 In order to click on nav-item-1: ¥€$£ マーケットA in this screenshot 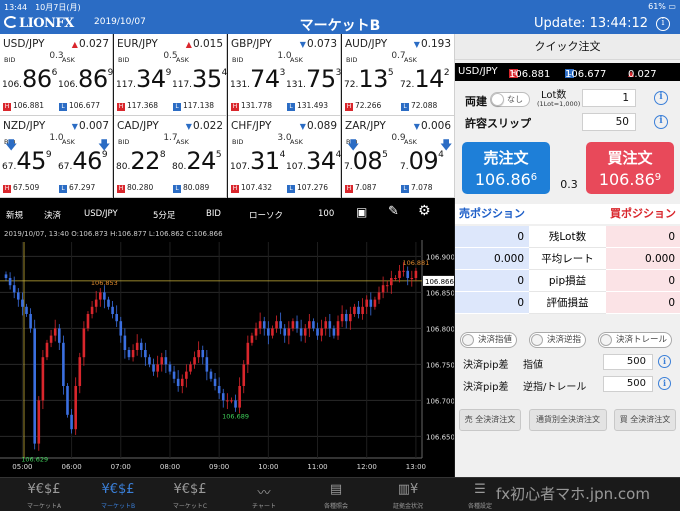, I will do `click(44, 494)`.